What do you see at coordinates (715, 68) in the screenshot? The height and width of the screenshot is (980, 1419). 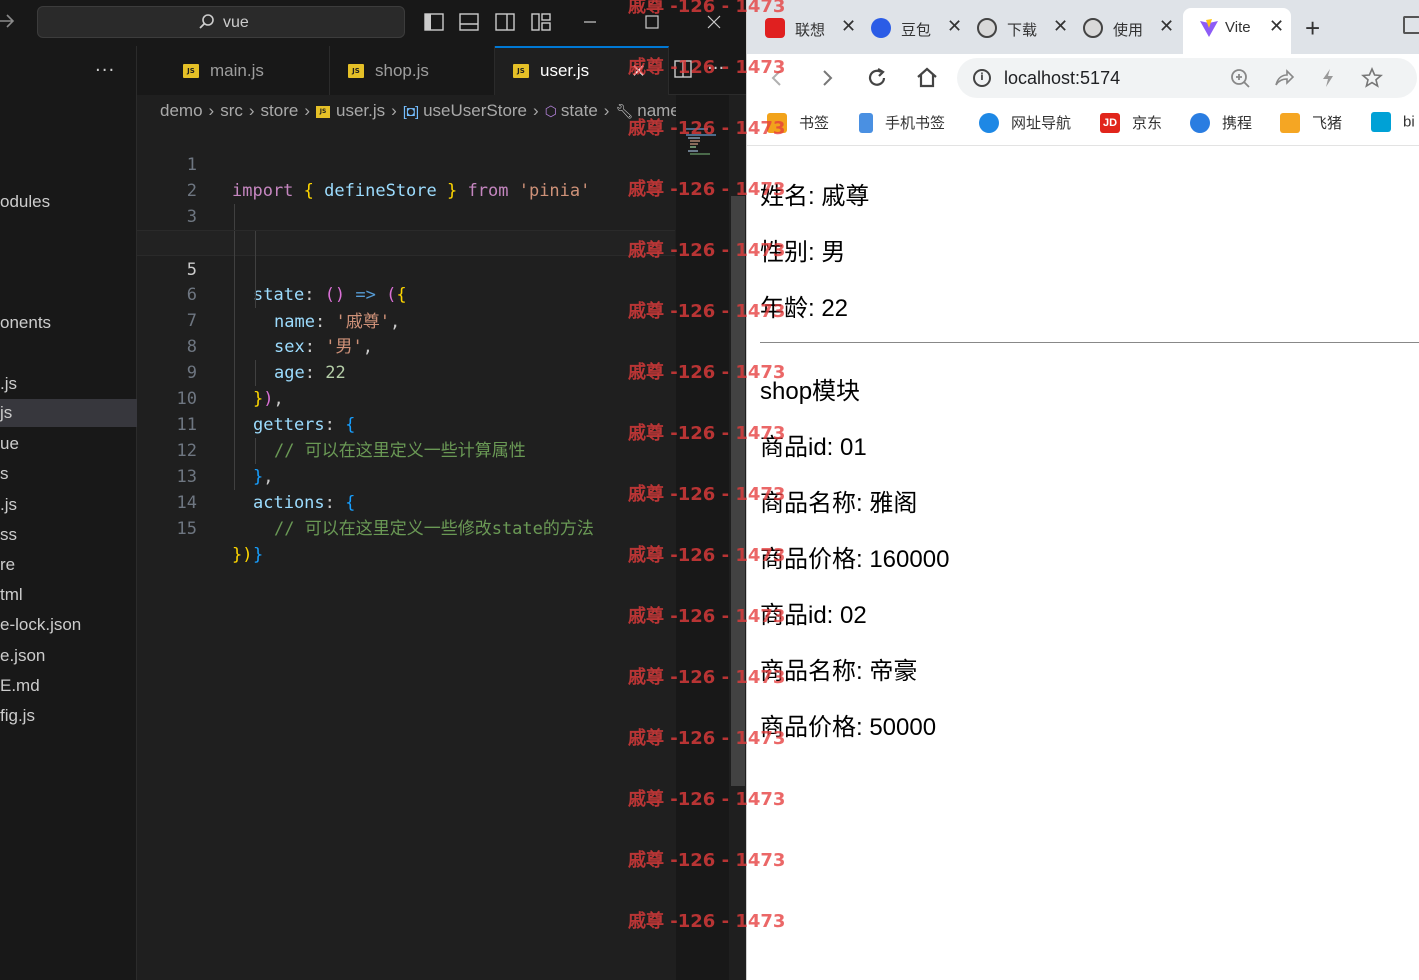 I see `editor-more-icon: ···` at bounding box center [715, 68].